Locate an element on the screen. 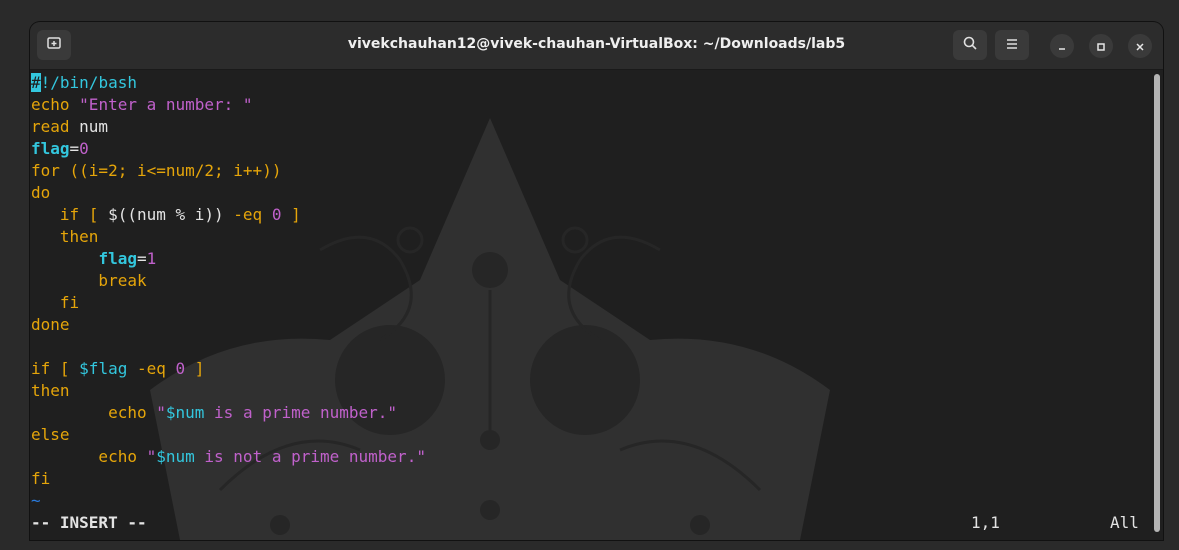  search-icon is located at coordinates (970, 45).